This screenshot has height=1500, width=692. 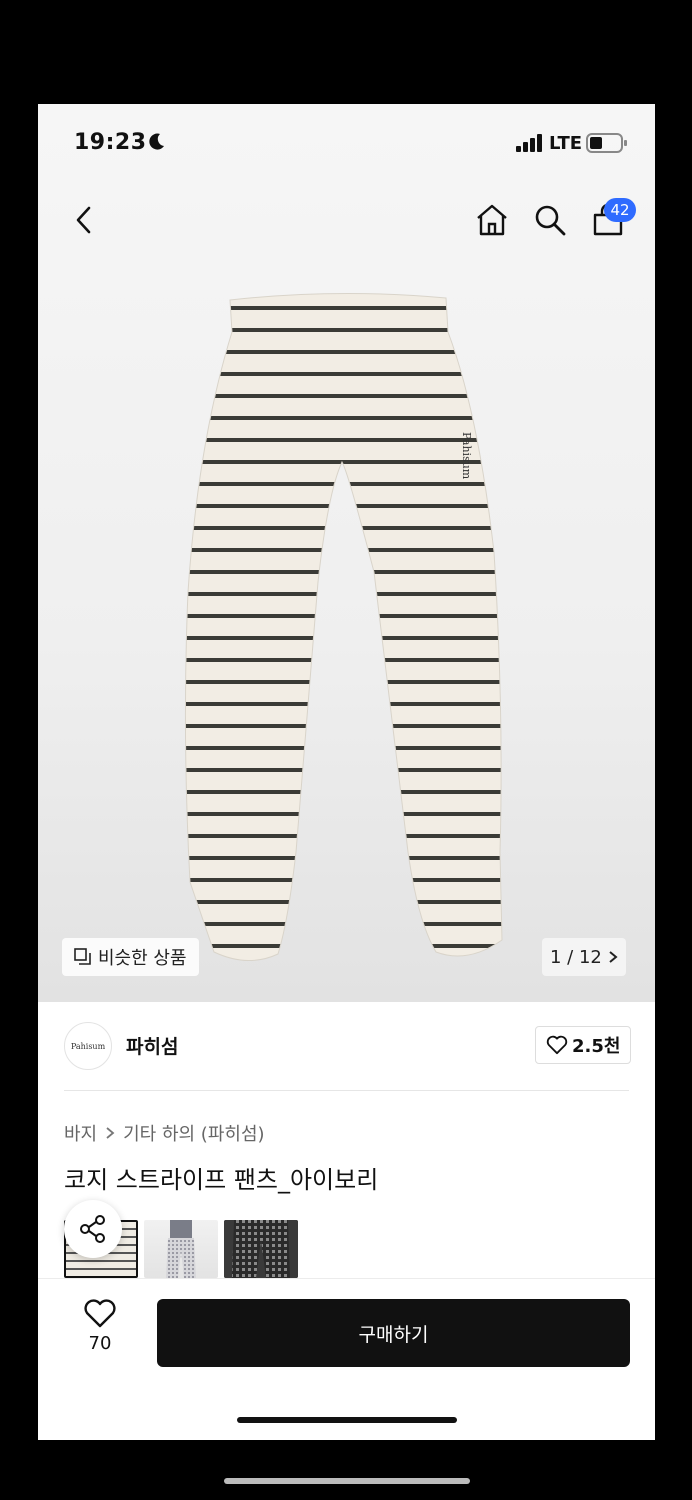 I want to click on brand-like-button: 2.5천, so click(x=583, y=1045).